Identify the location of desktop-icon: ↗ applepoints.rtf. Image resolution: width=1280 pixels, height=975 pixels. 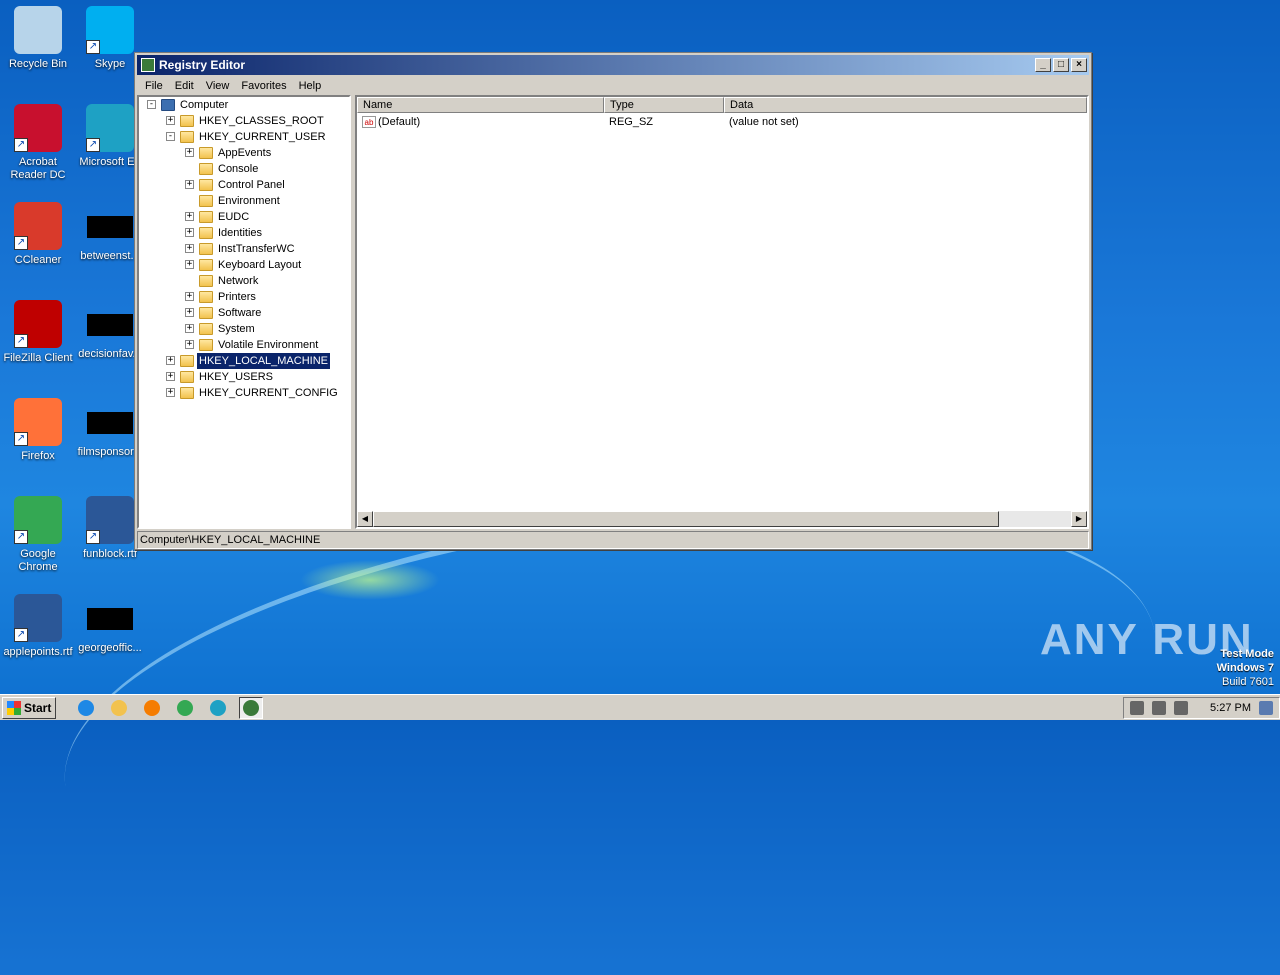
(38, 626).